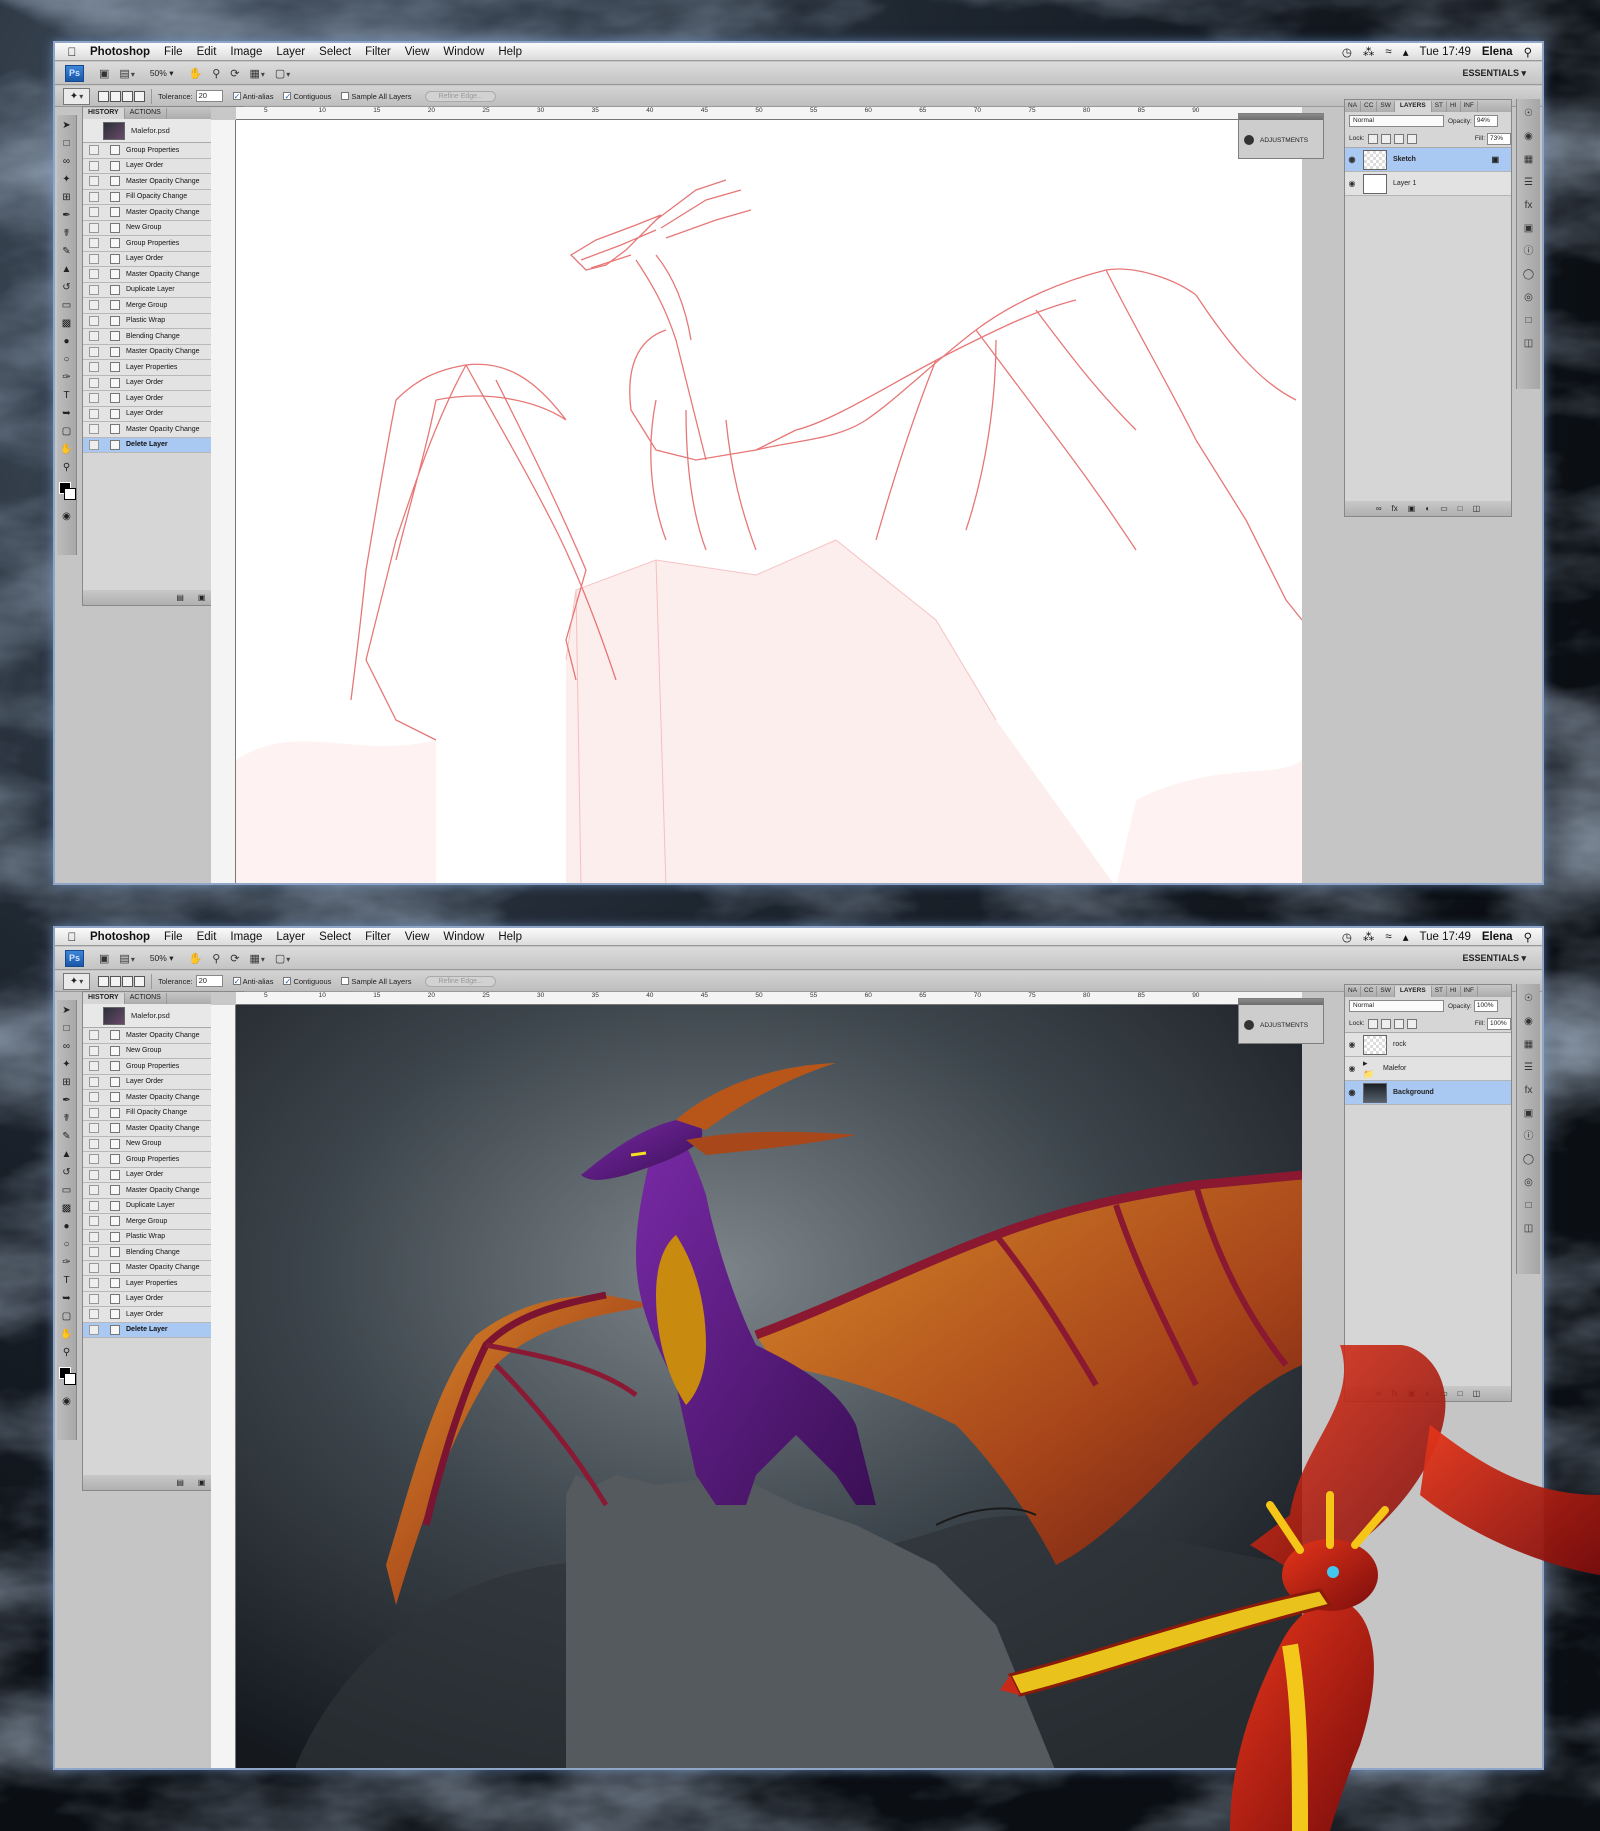 Image resolution: width=1600 pixels, height=1831 pixels. What do you see at coordinates (67, 305) in the screenshot?
I see `eraser-tool-icon: ▭` at bounding box center [67, 305].